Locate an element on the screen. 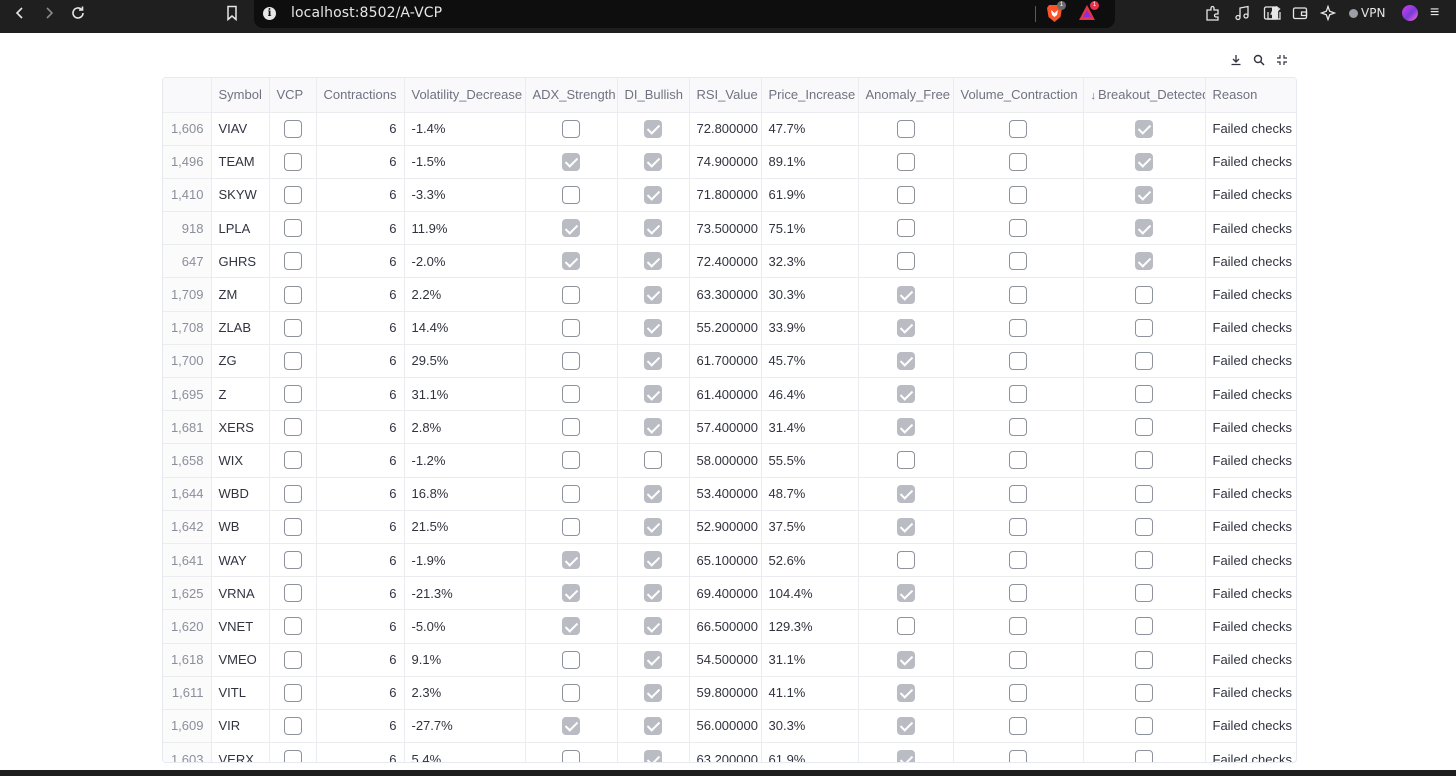 This screenshot has width=1456, height=776. rsi-value-cell: 55.200000 is located at coordinates (725, 328).